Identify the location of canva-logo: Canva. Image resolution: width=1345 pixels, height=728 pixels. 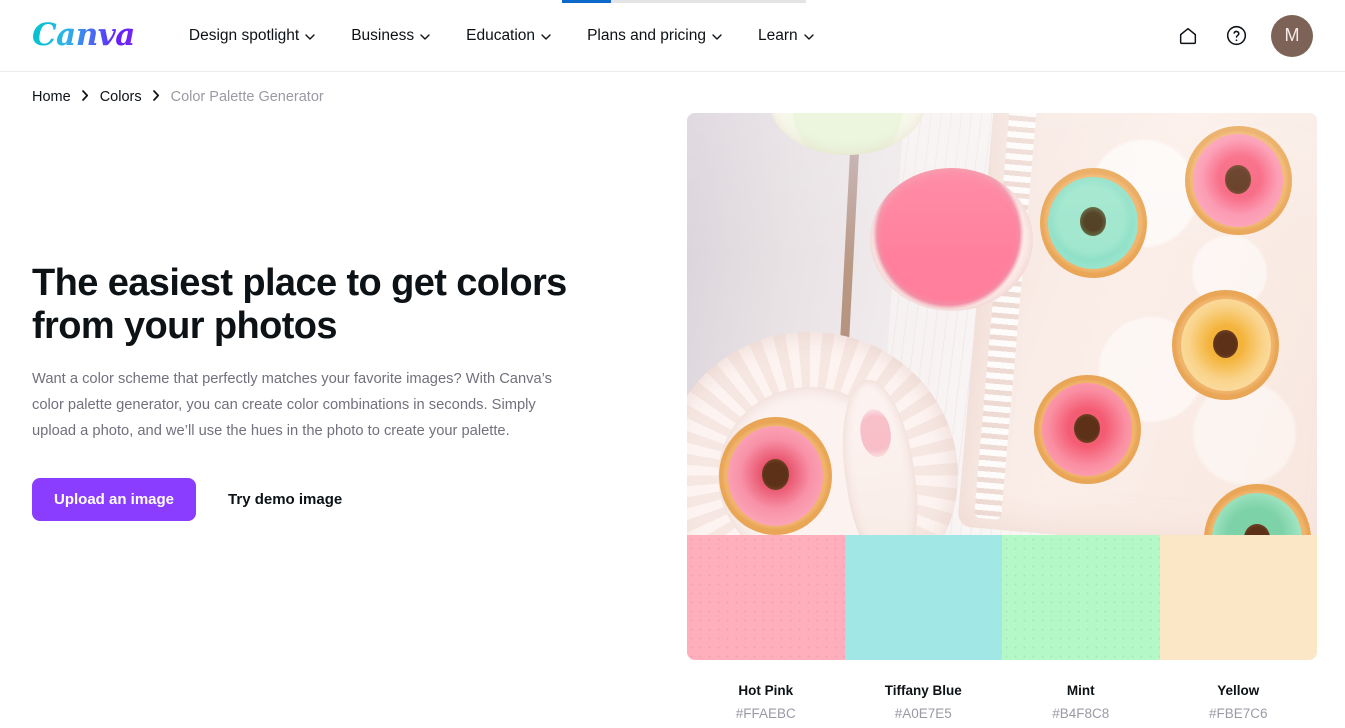
(86, 35).